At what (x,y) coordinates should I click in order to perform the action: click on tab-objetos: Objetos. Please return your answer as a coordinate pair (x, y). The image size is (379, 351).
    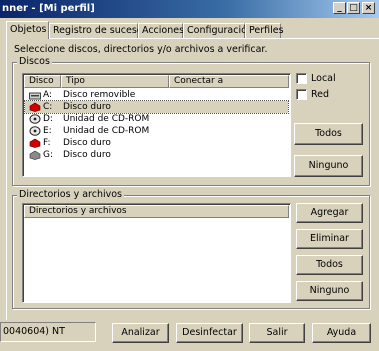
    Looking at the image, I should click on (27, 30).